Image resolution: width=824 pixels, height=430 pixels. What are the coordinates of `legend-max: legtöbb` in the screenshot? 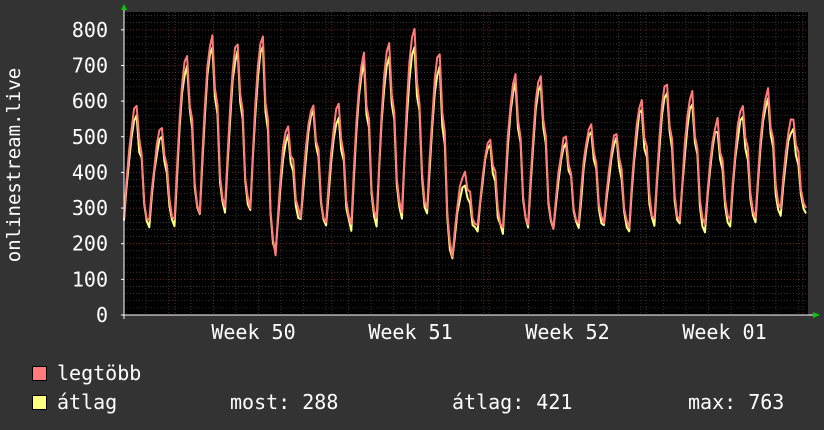 It's located at (86, 373).